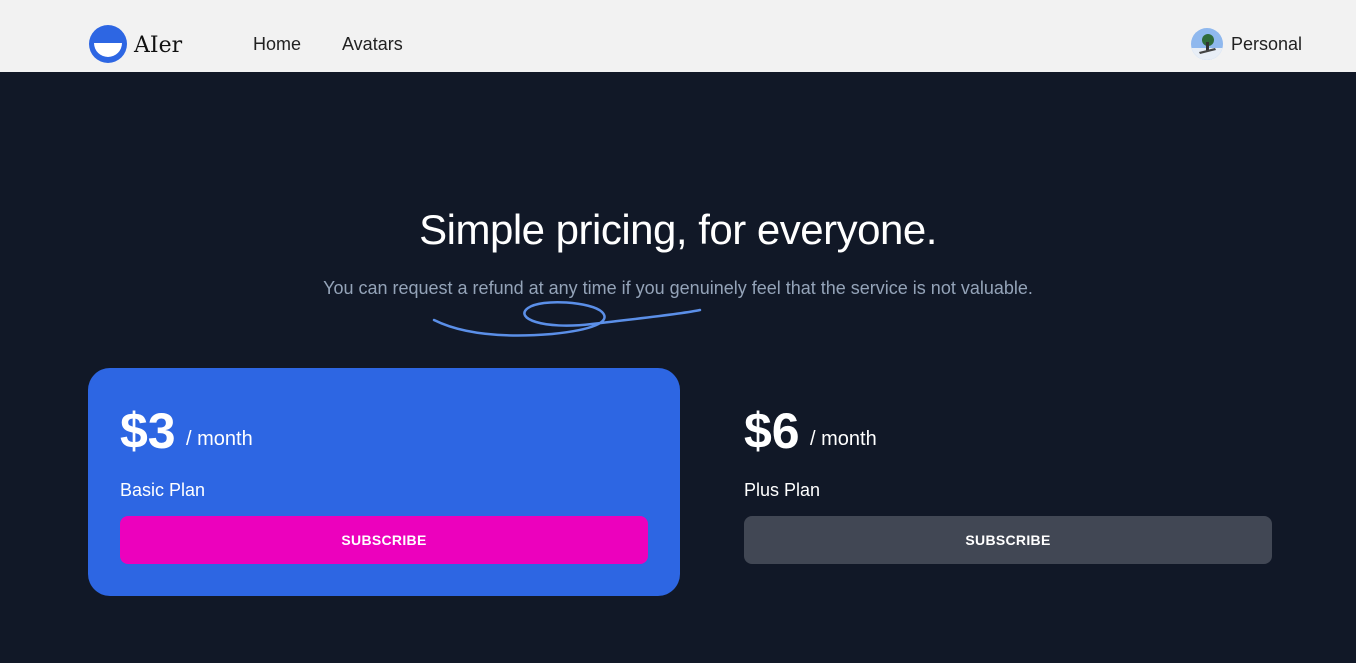  I want to click on plan-price: $3, so click(148, 431).